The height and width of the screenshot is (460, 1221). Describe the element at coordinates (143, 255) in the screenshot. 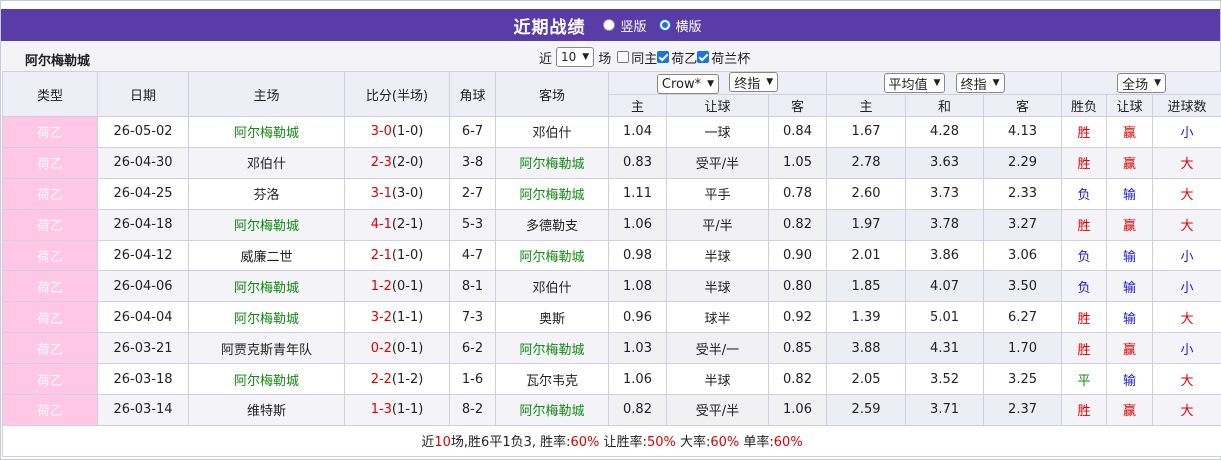

I see `match-date: 26-04-12` at that location.